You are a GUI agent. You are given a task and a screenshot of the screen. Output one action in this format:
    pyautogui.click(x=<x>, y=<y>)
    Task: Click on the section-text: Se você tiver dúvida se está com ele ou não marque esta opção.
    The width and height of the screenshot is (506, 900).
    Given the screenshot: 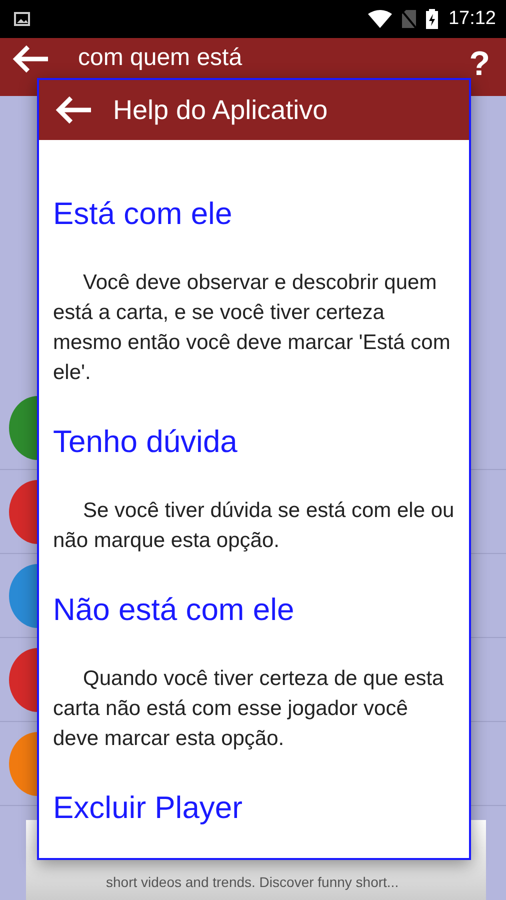 What is the action you would take?
    pyautogui.click(x=254, y=526)
    